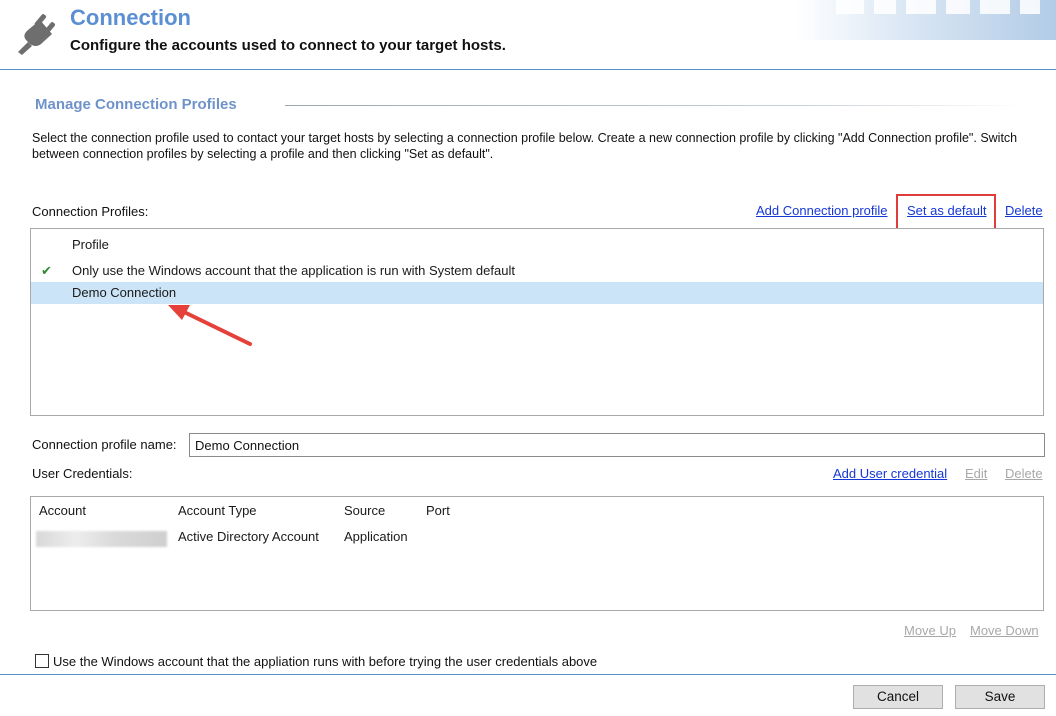 The image size is (1056, 716). I want to click on user-credentials-label: User Credentials:, so click(82, 473).